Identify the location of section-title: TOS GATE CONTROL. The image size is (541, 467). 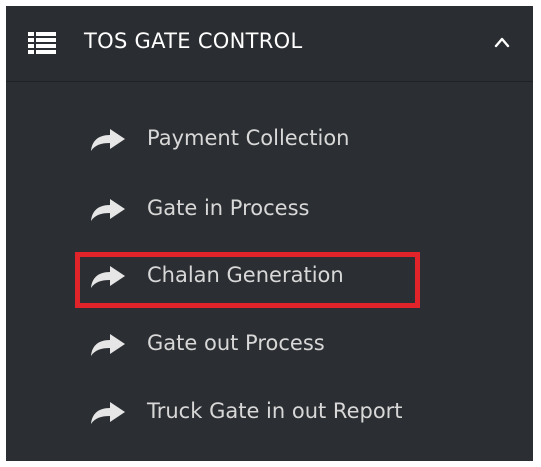
(193, 41).